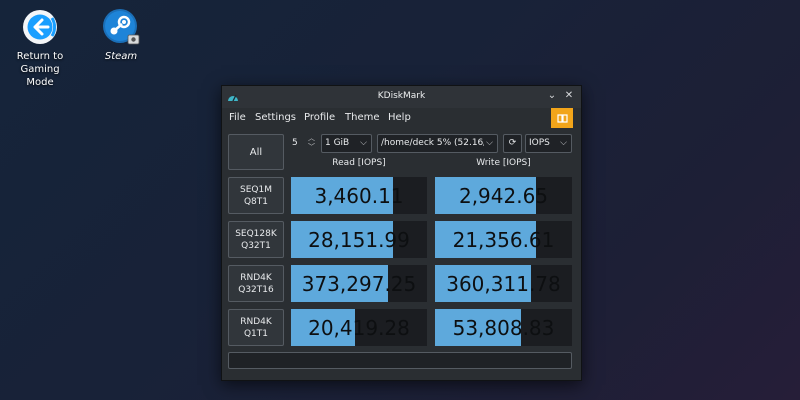  Describe the element at coordinates (503, 163) in the screenshot. I see `write-column-header: Write [IOPS]` at that location.